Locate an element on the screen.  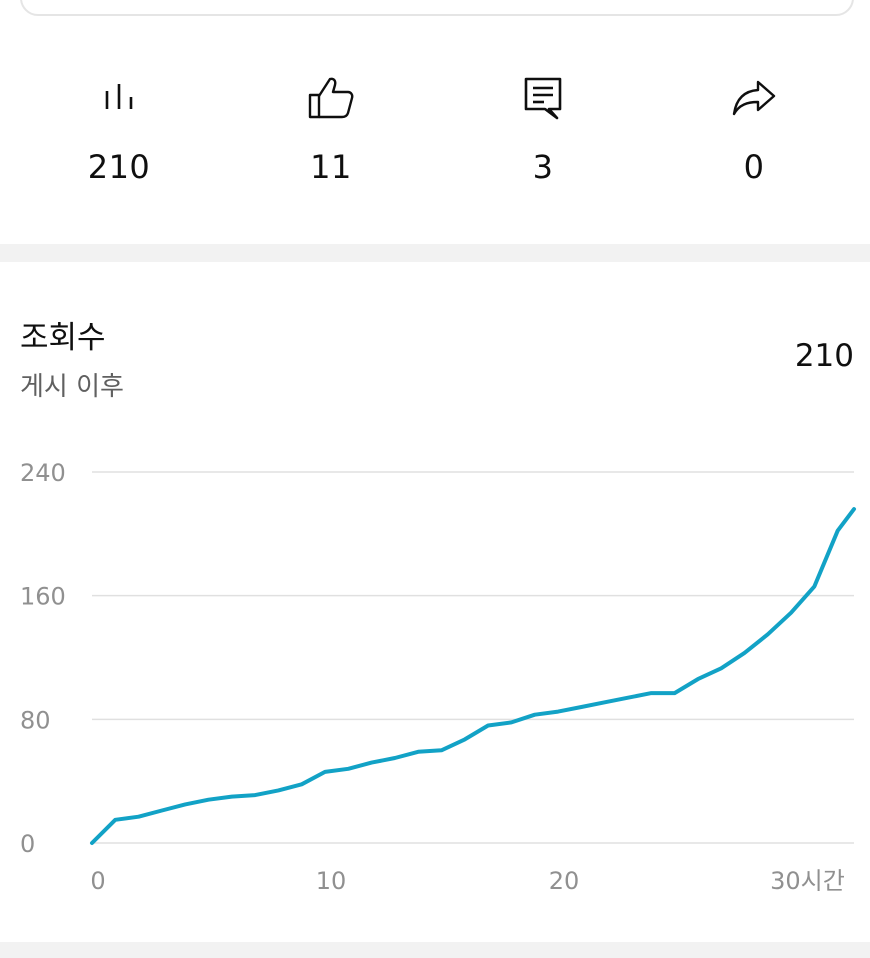
x-tick-label: 30시간 is located at coordinates (807, 881).